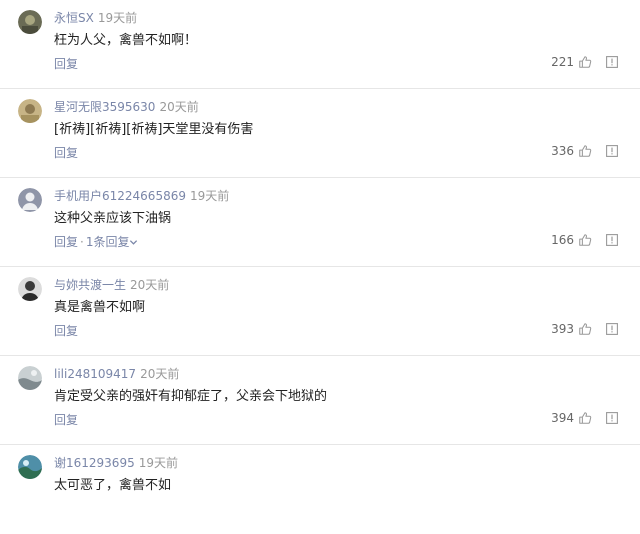 The height and width of the screenshot is (534, 640). I want to click on comment-username: 手机用户61224665869, so click(120, 196).